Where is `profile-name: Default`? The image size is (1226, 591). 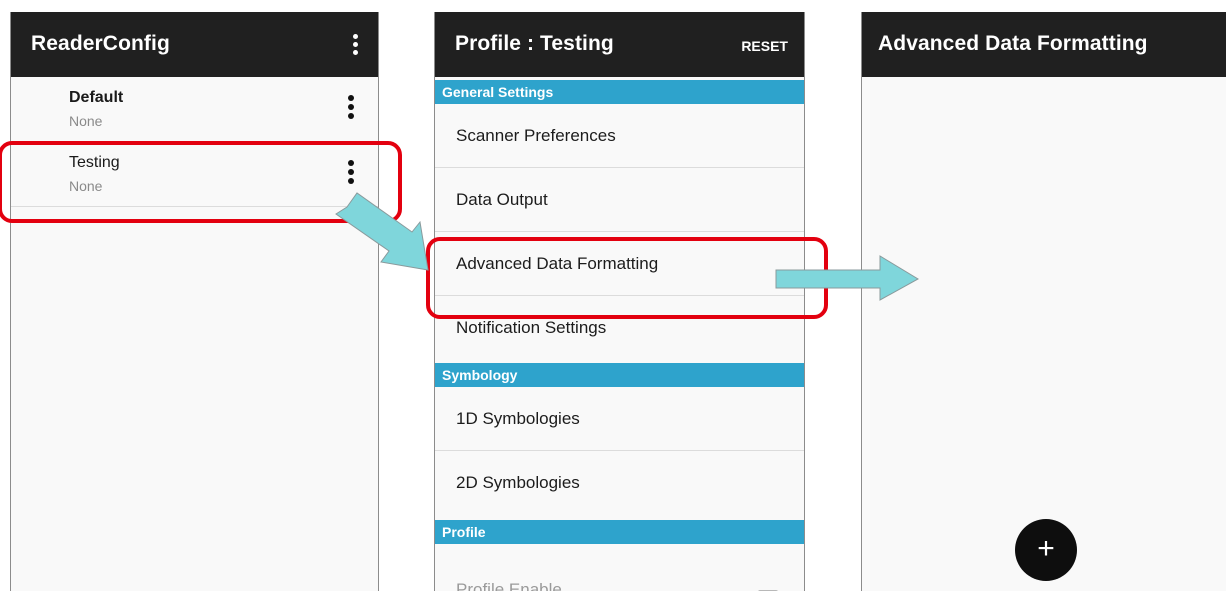
profile-name: Default is located at coordinates (96, 97).